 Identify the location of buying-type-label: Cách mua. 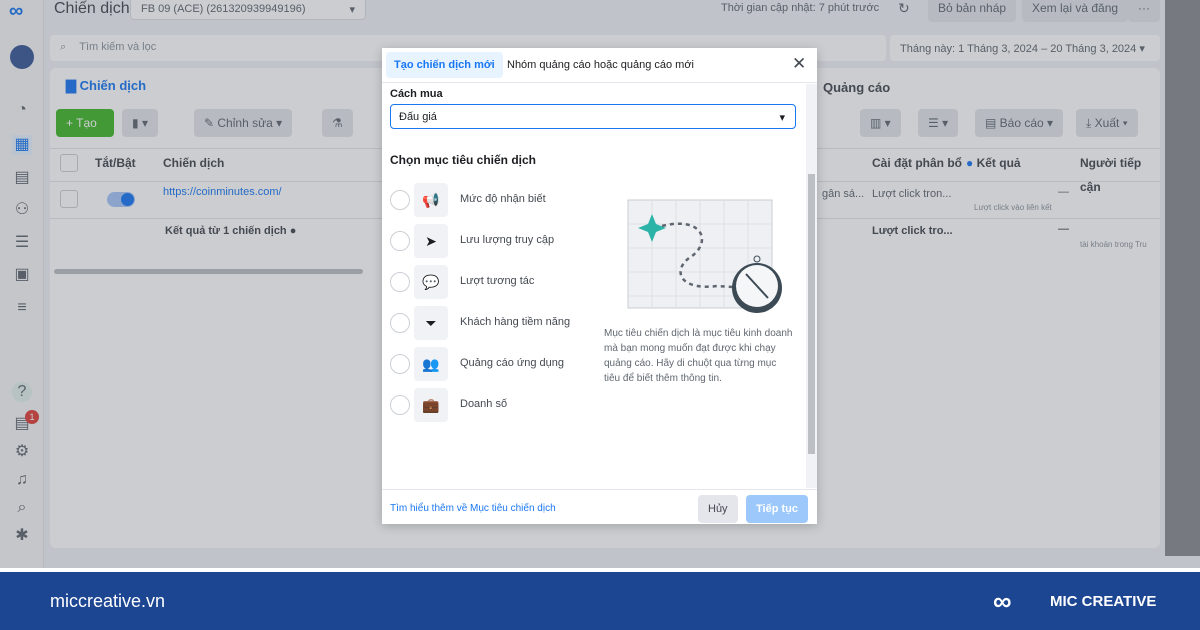
(416, 94).